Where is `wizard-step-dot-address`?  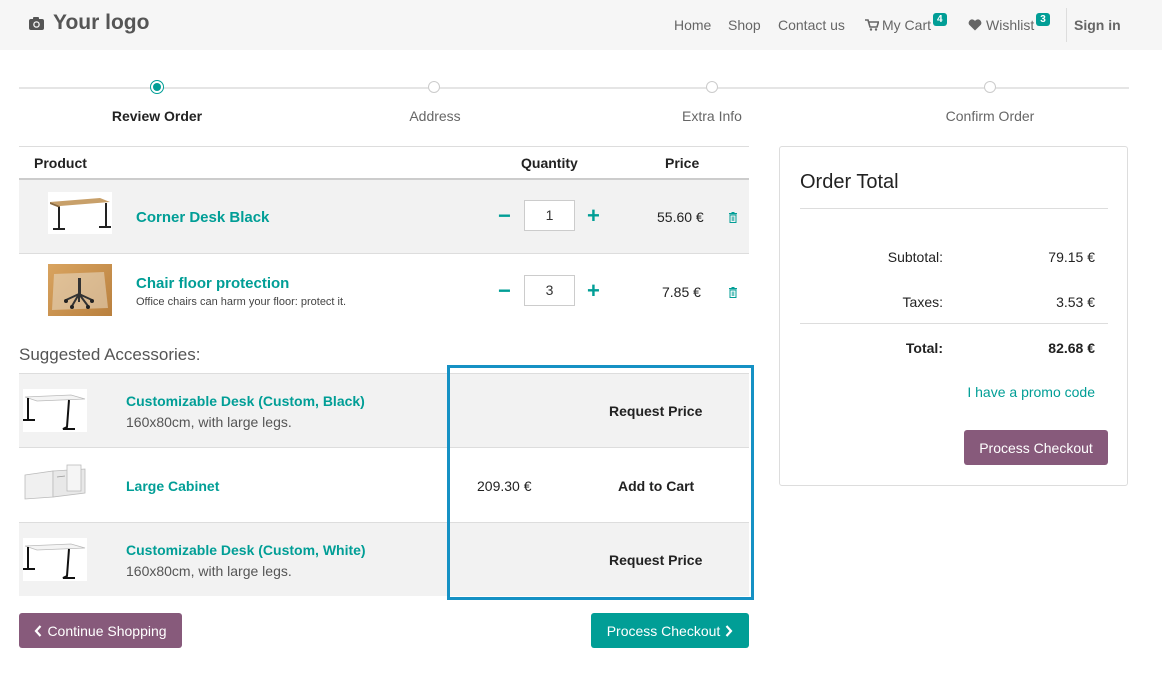 wizard-step-dot-address is located at coordinates (434, 87).